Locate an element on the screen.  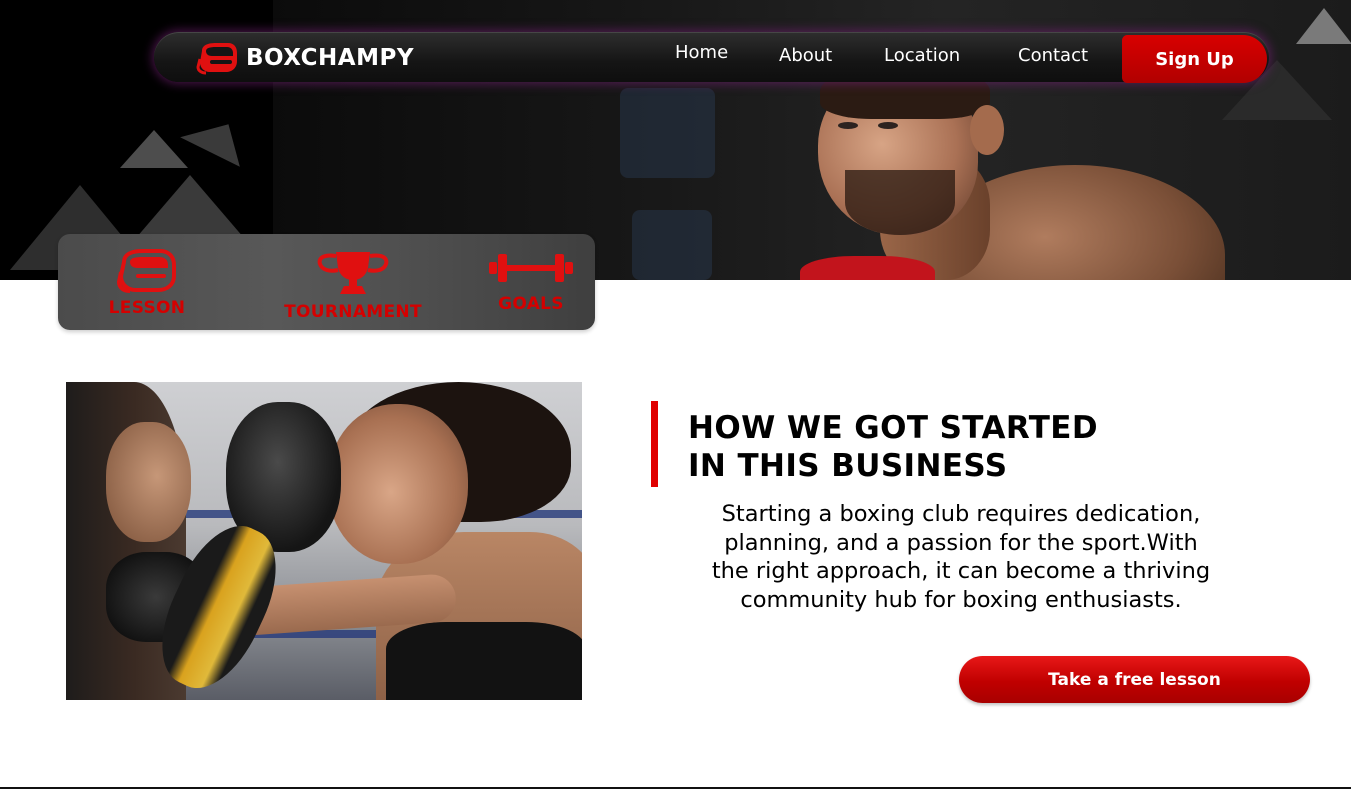
nav-link-about: About is located at coordinates (805, 55).